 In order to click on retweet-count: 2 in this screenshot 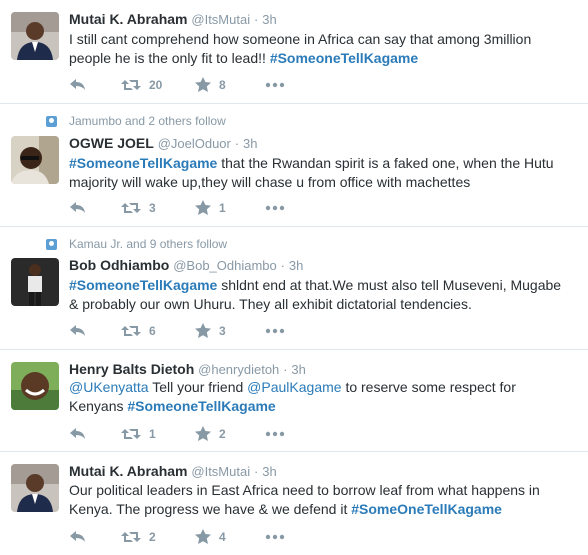, I will do `click(152, 536)`.